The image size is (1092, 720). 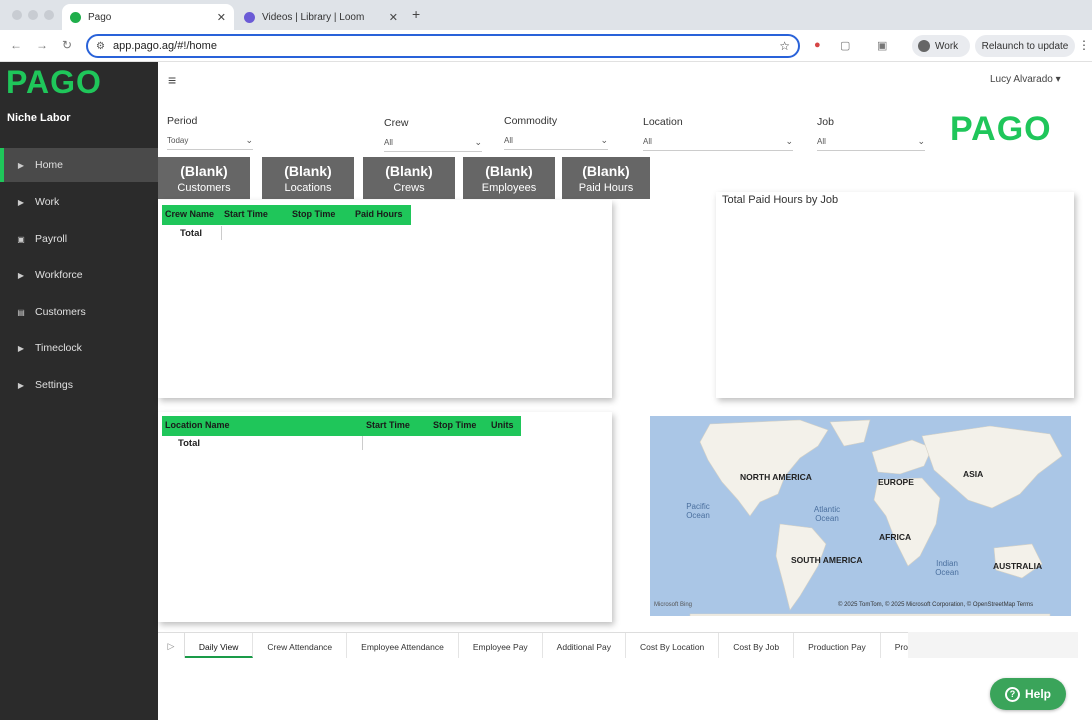 I want to click on tab-cost-by-job: Cost By Job, so click(x=757, y=645).